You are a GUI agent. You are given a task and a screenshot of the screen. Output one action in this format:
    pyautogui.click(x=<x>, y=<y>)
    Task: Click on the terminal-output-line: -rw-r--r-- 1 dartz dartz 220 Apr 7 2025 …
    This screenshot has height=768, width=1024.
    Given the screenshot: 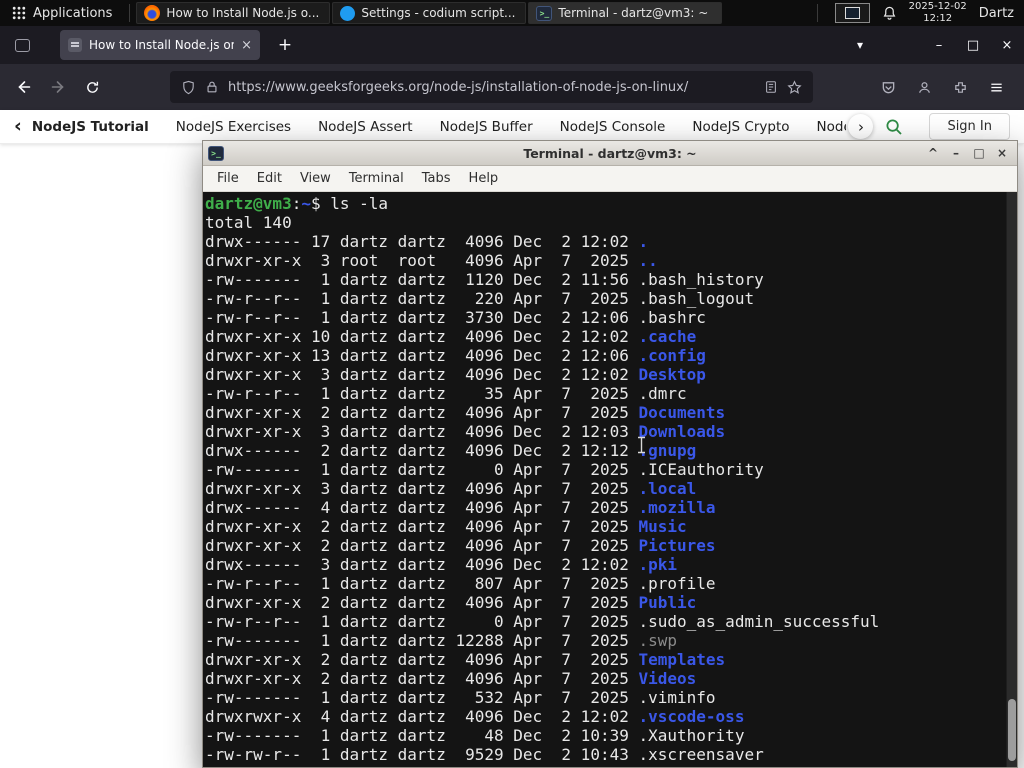 What is the action you would take?
    pyautogui.click(x=604, y=298)
    